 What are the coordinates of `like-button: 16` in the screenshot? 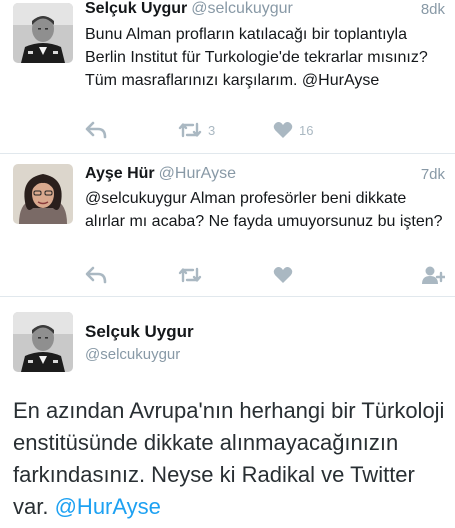 It's located at (293, 130).